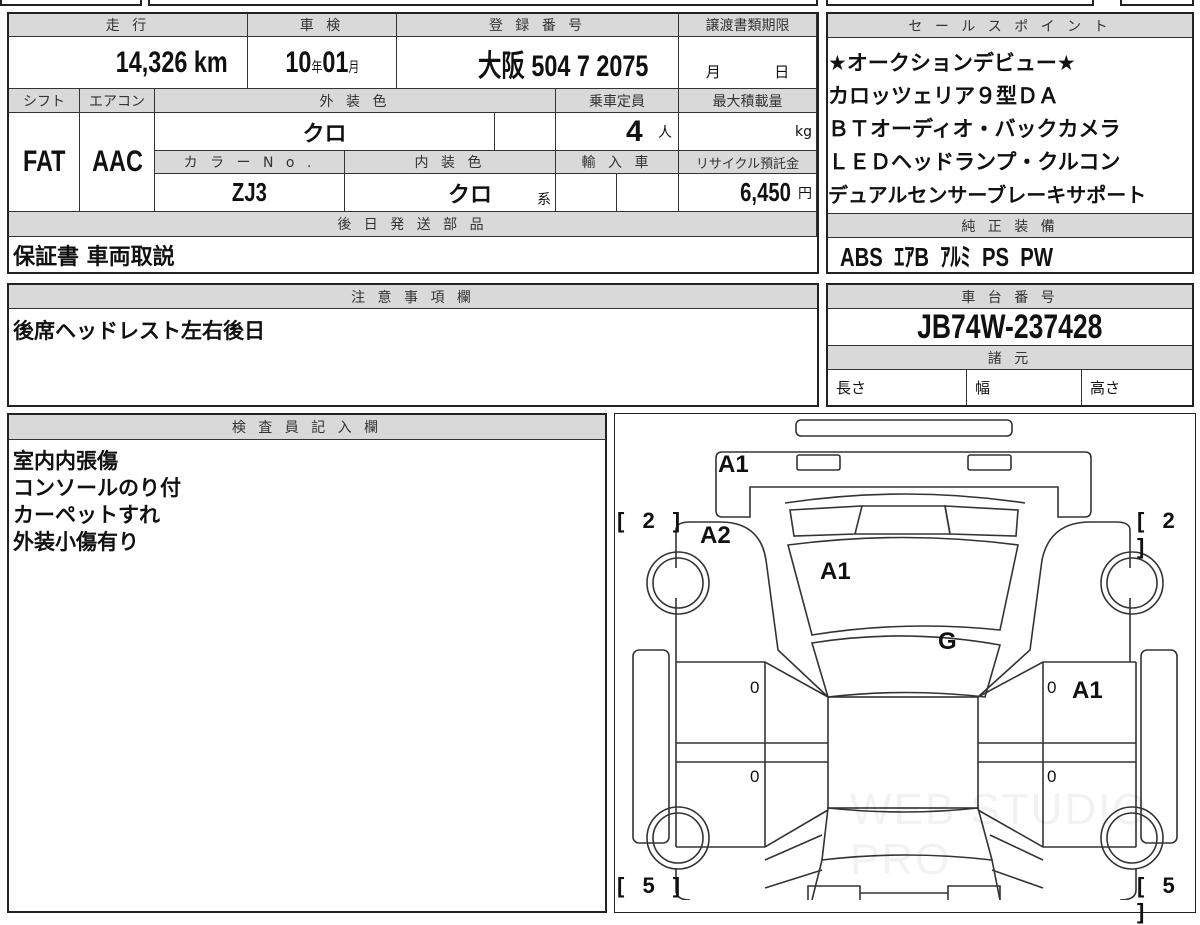 The image size is (1200, 925). Describe the element at coordinates (818, 462) in the screenshot. I see `fog-lamp-left` at that location.